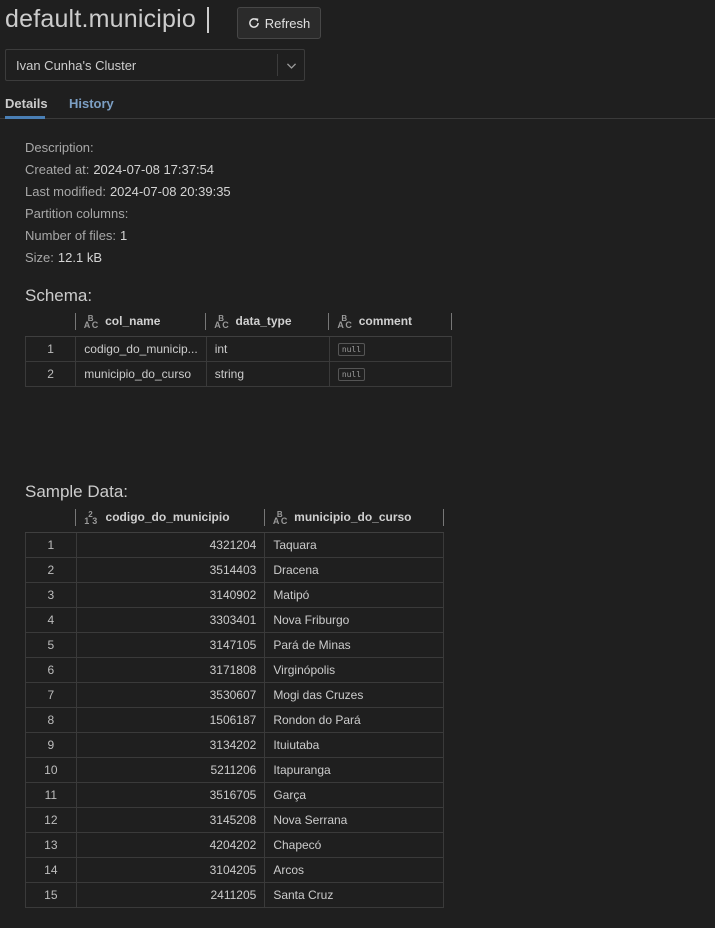 The image size is (715, 928). I want to click on table-cell: 3171808, so click(170, 669).